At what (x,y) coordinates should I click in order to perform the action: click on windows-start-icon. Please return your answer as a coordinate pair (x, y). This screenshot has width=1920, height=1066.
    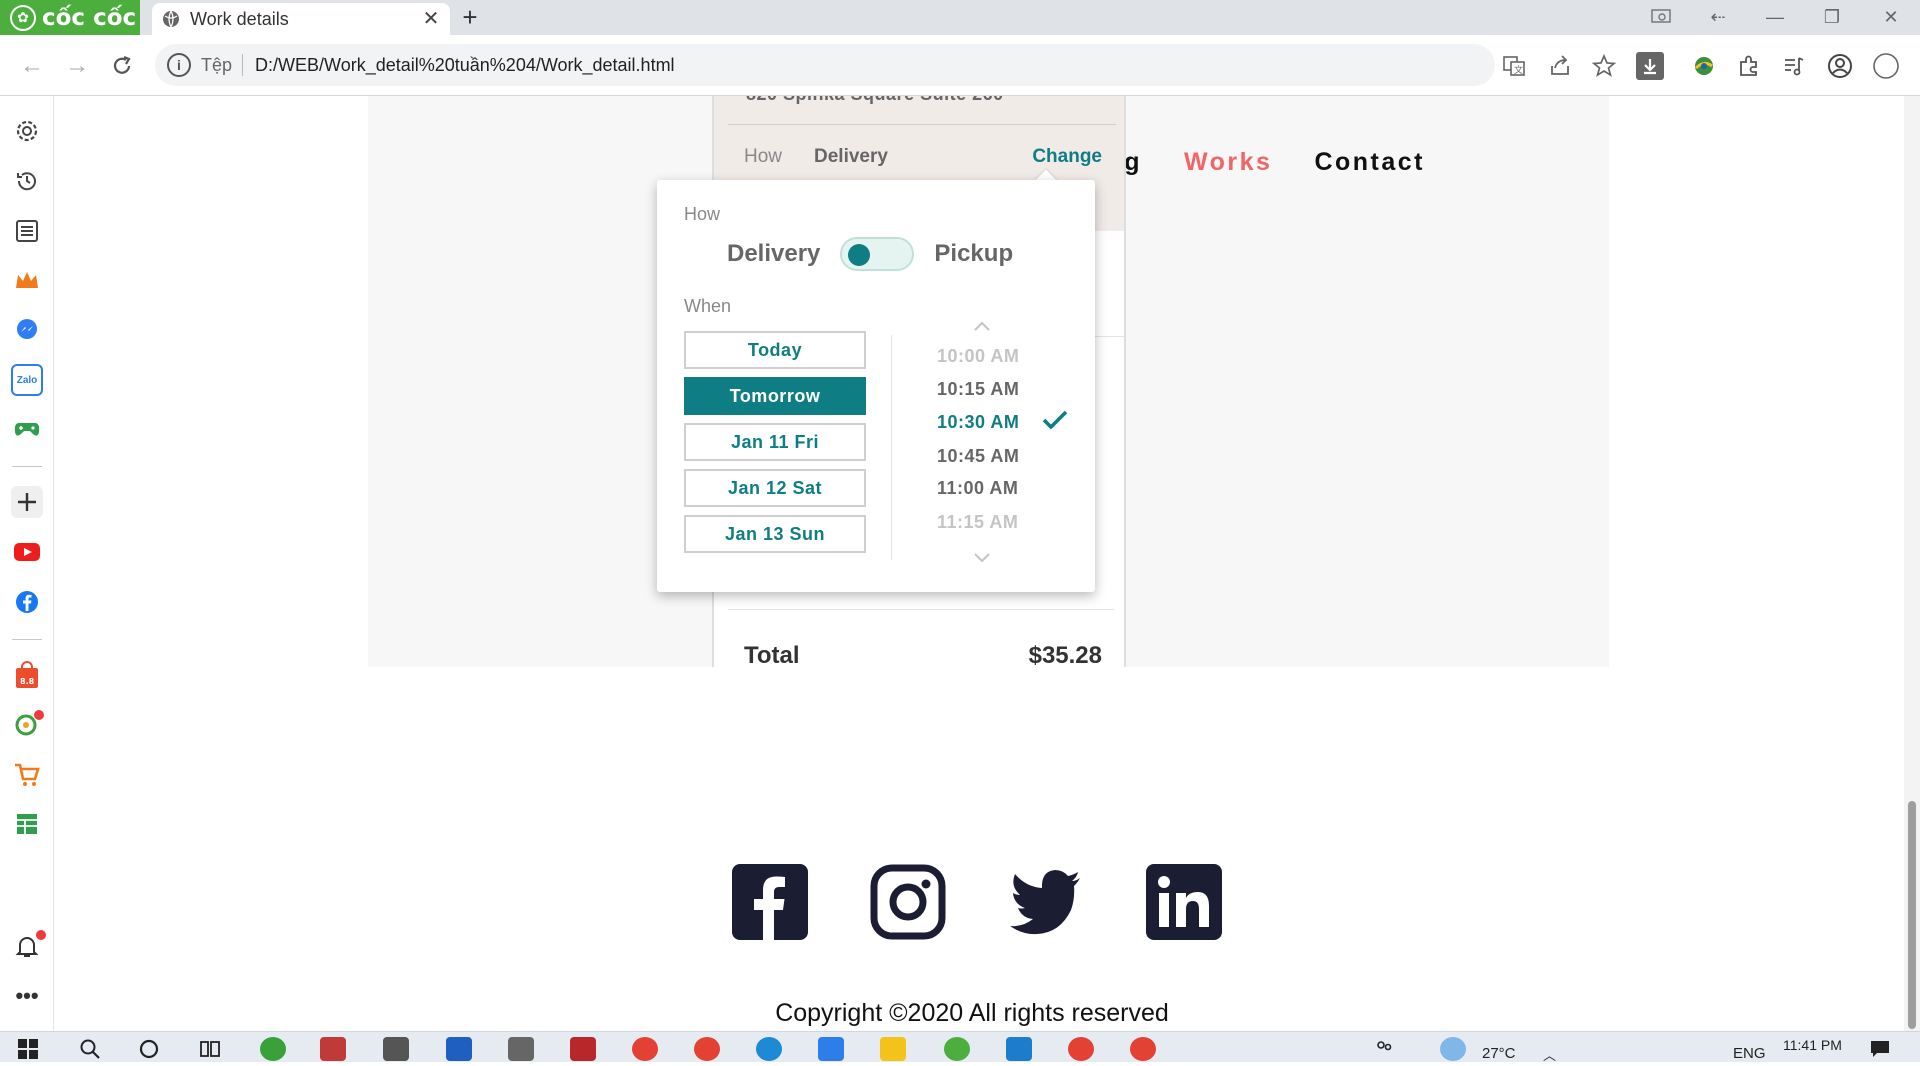
    Looking at the image, I should click on (29, 1049).